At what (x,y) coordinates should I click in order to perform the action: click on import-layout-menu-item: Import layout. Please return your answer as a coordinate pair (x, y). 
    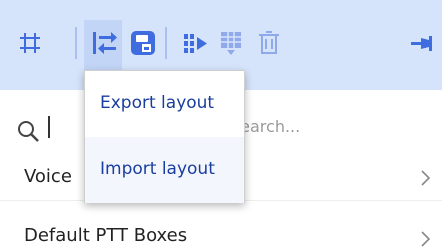
    Looking at the image, I should click on (164, 170).